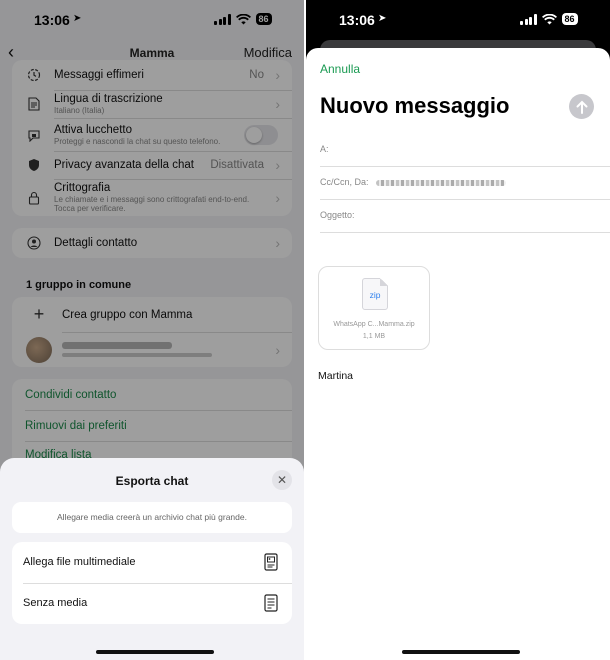 The width and height of the screenshot is (610, 660). I want to click on media-file-icon, so click(271, 564).